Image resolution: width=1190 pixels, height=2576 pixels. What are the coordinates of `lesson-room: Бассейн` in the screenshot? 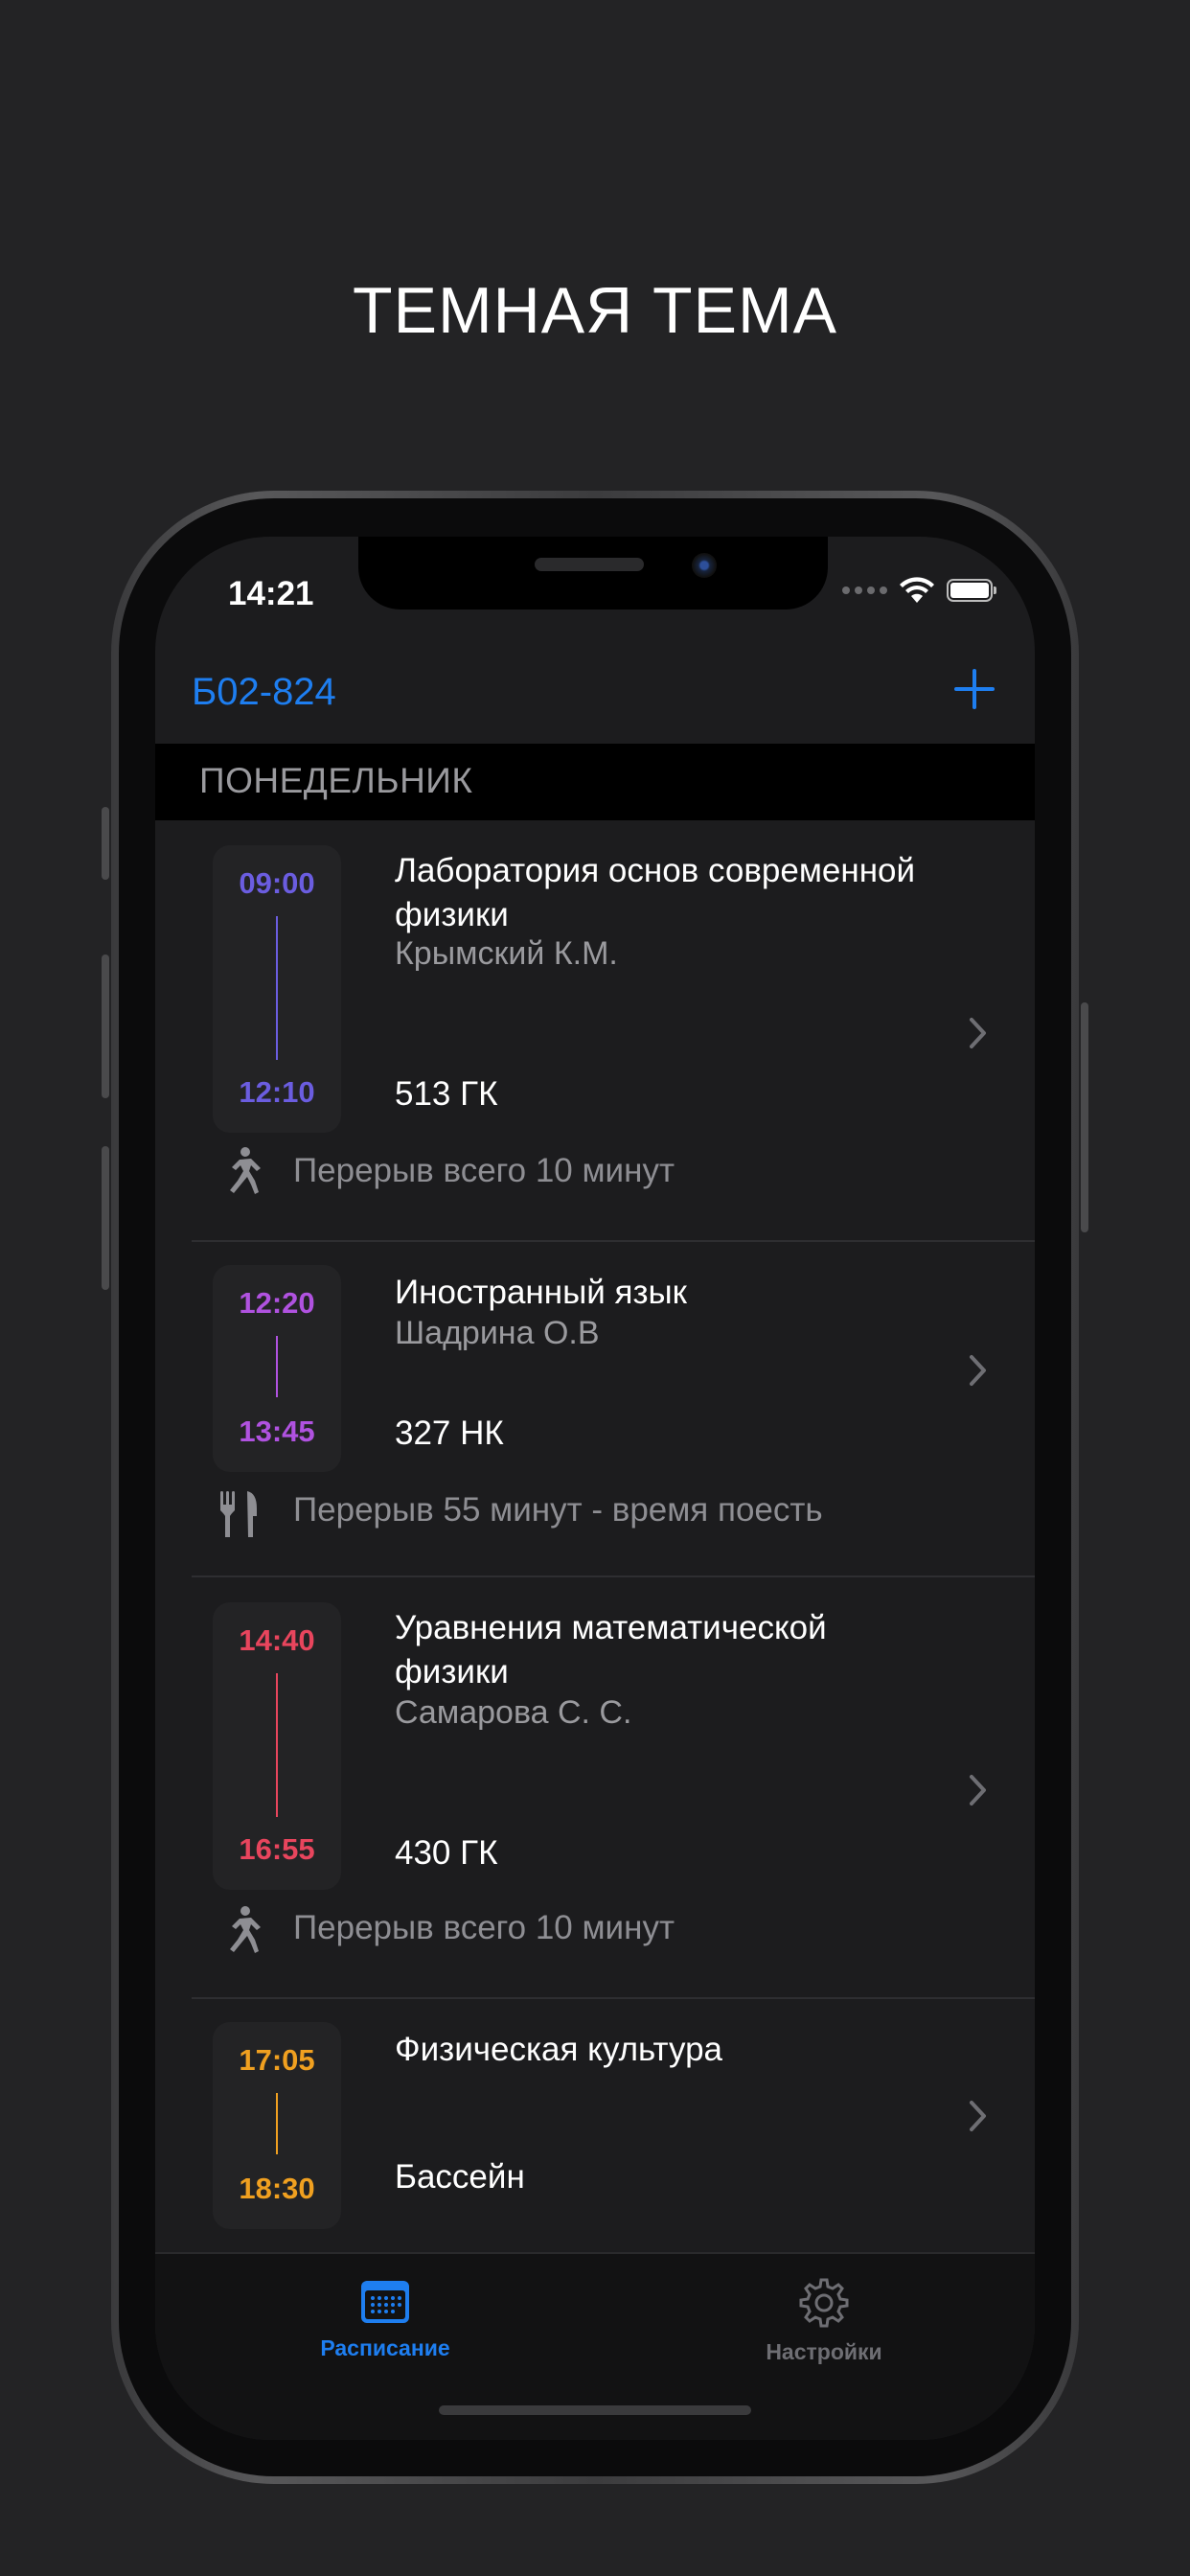 It's located at (460, 2177).